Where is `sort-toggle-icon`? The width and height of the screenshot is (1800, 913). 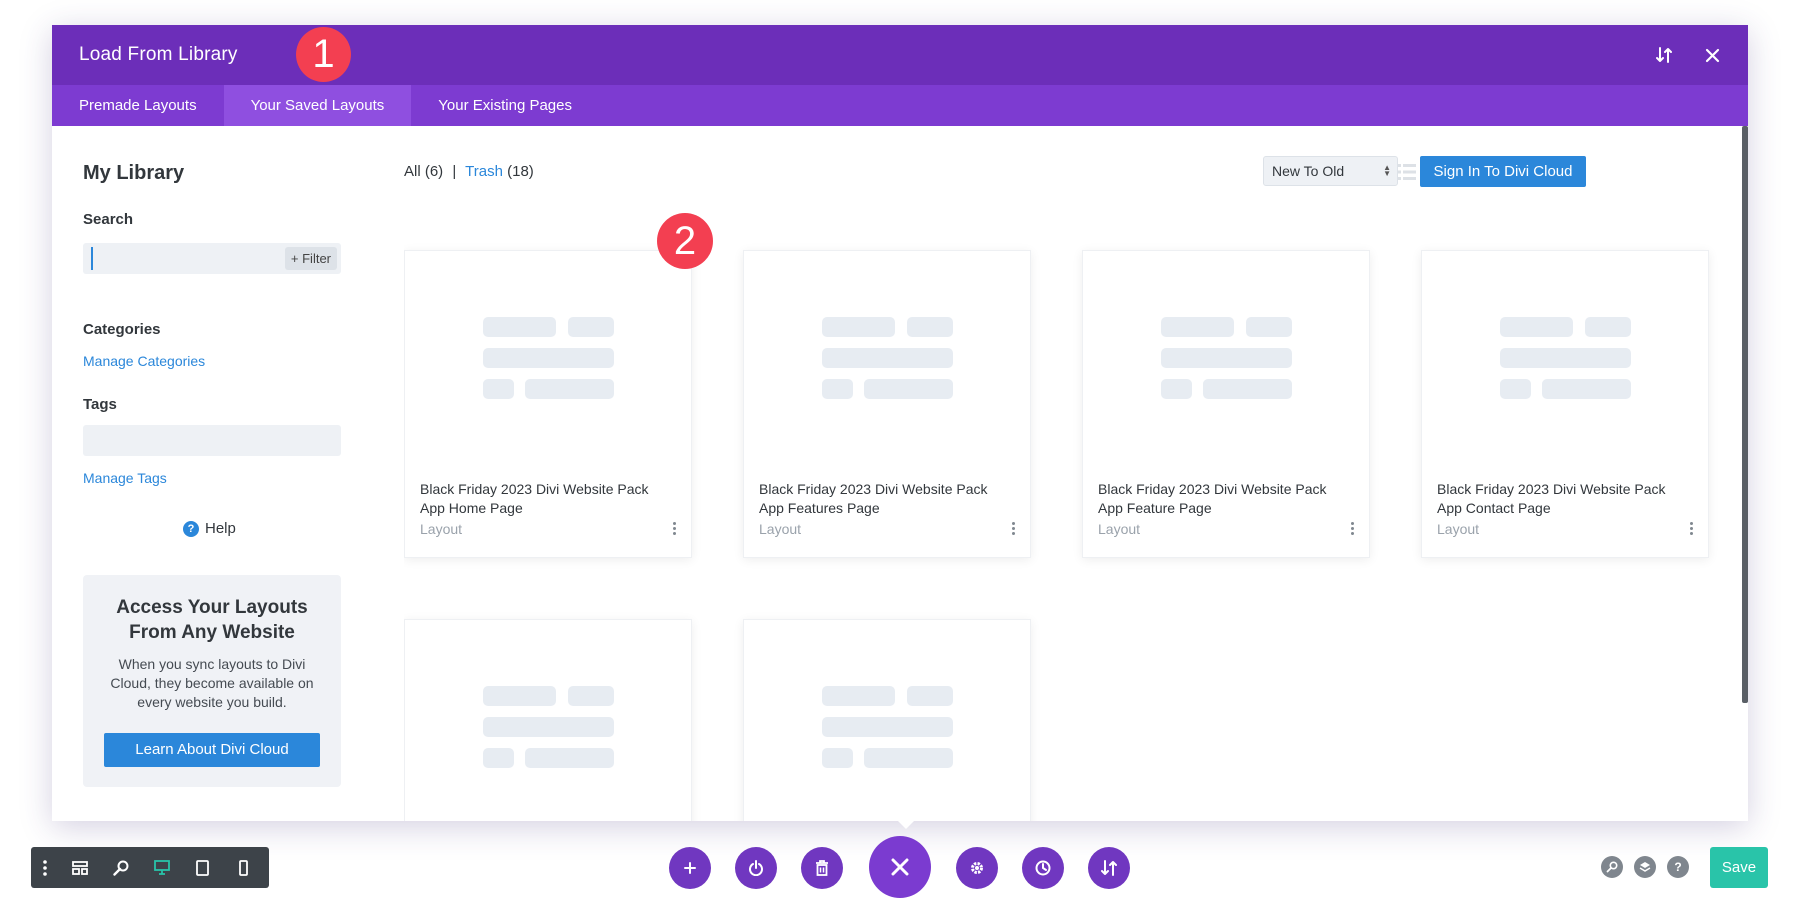
sort-toggle-icon is located at coordinates (1664, 55).